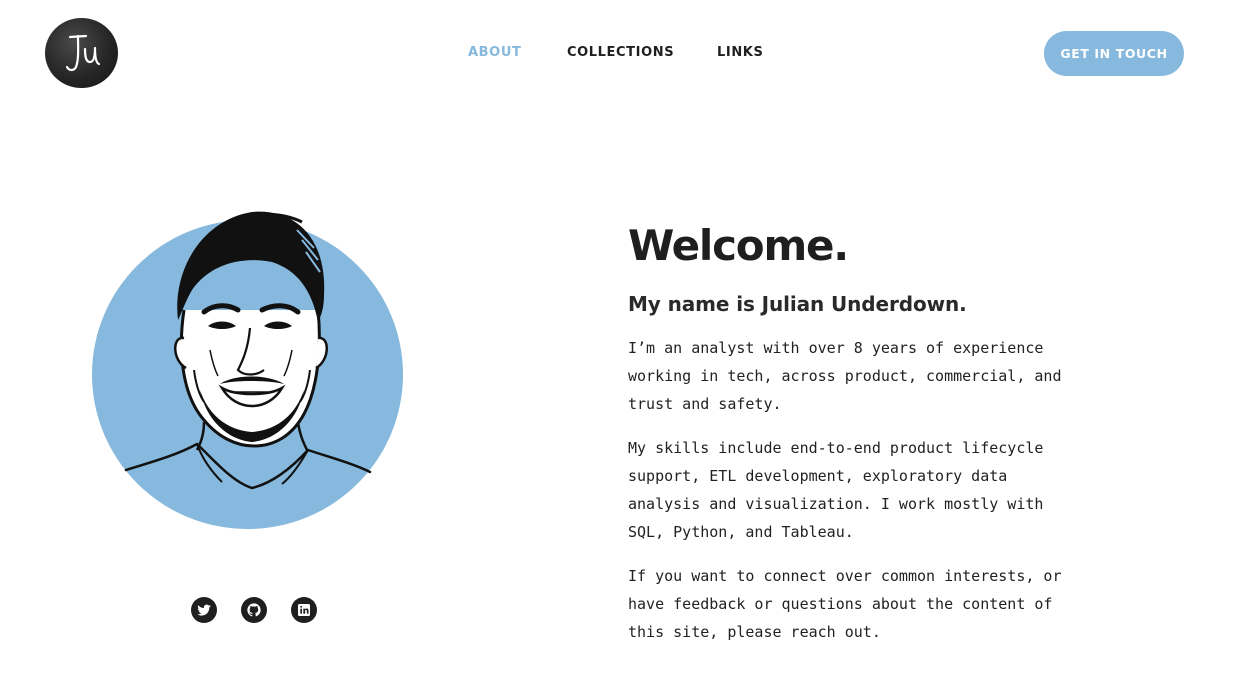  I want to click on twitter-icon, so click(204, 610).